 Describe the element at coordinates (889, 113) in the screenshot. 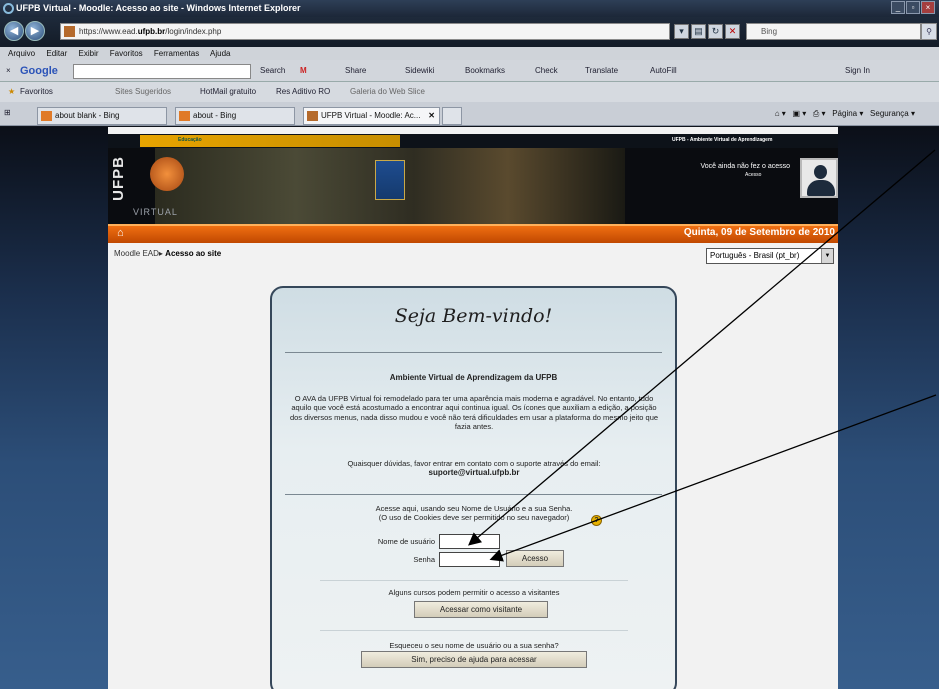

I see `security-menu: Segurança` at that location.